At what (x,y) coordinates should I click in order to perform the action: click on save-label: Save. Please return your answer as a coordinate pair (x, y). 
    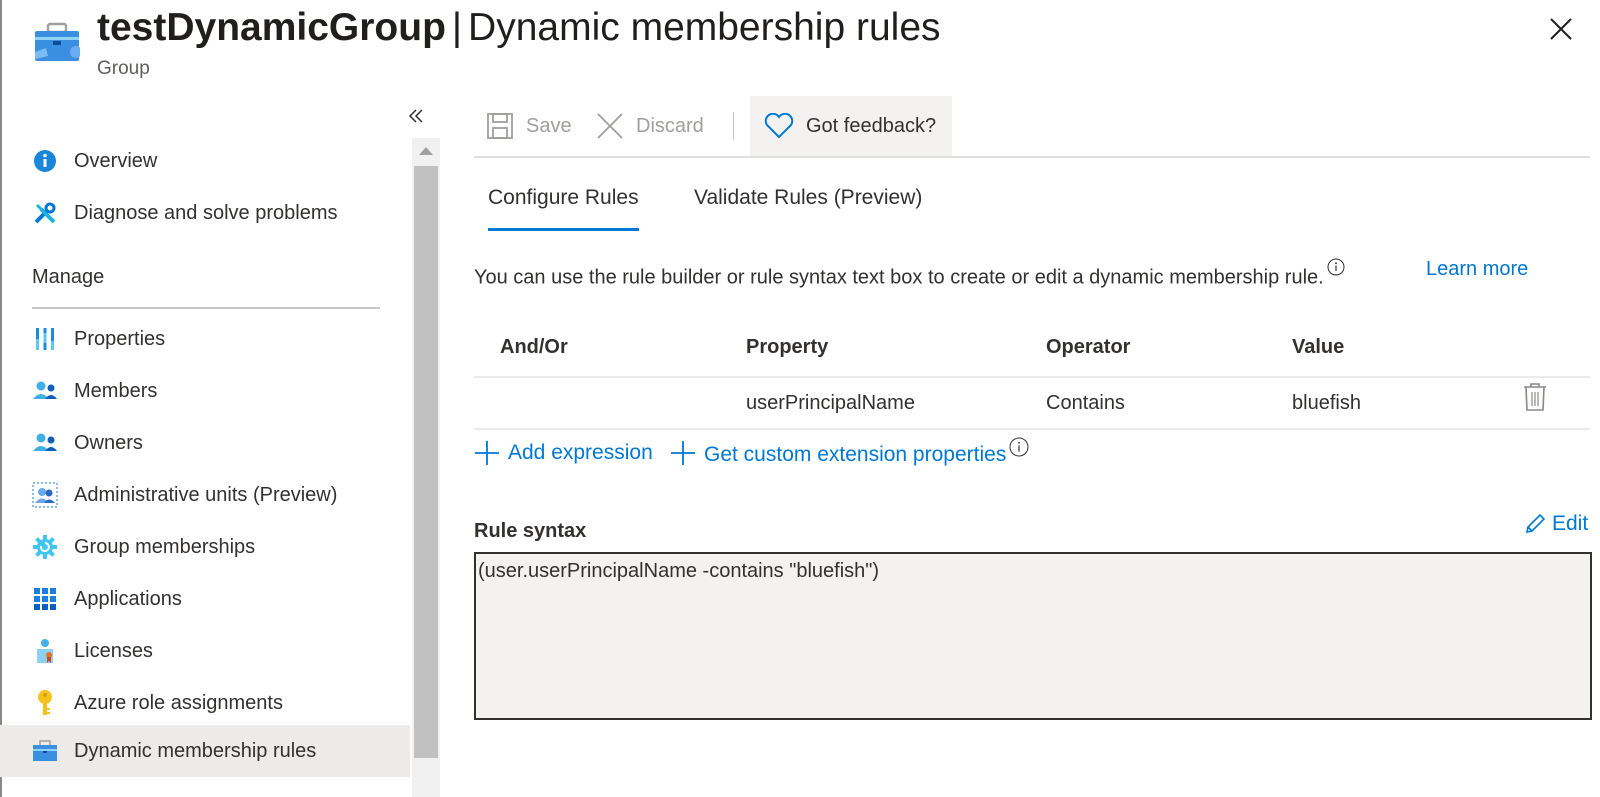
    Looking at the image, I should click on (549, 125).